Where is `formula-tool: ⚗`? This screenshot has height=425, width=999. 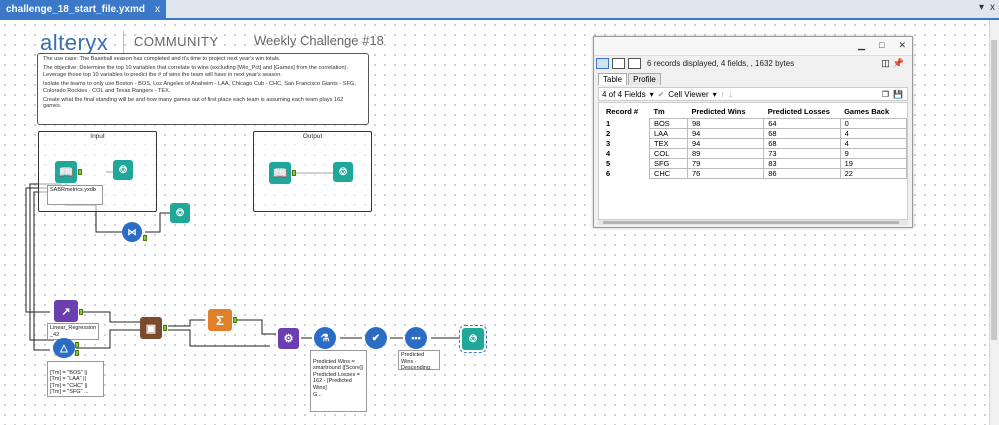
formula-tool: ⚗ is located at coordinates (325, 338).